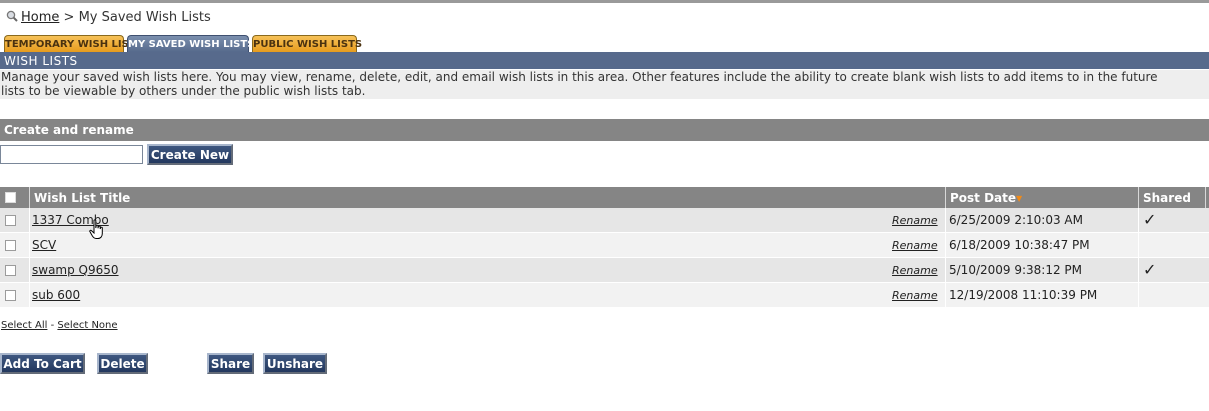 Image resolution: width=1209 pixels, height=411 pixels. What do you see at coordinates (604, 295) in the screenshot?
I see `table-row: sub 600 Rename 12/19/2008 11:10:39 PM` at bounding box center [604, 295].